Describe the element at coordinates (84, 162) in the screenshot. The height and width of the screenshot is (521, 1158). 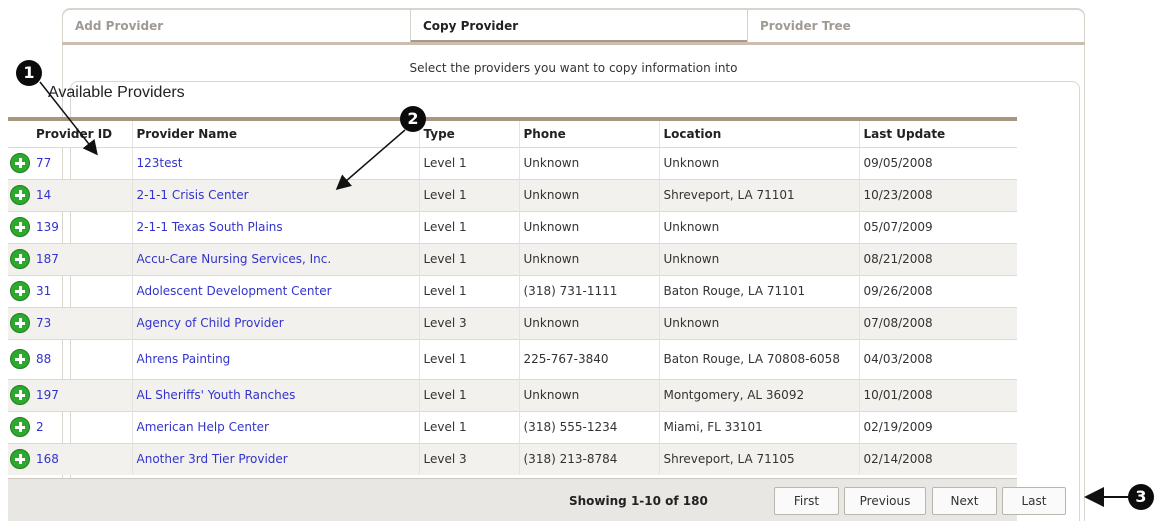
I see `provider-id-link: 77` at that location.